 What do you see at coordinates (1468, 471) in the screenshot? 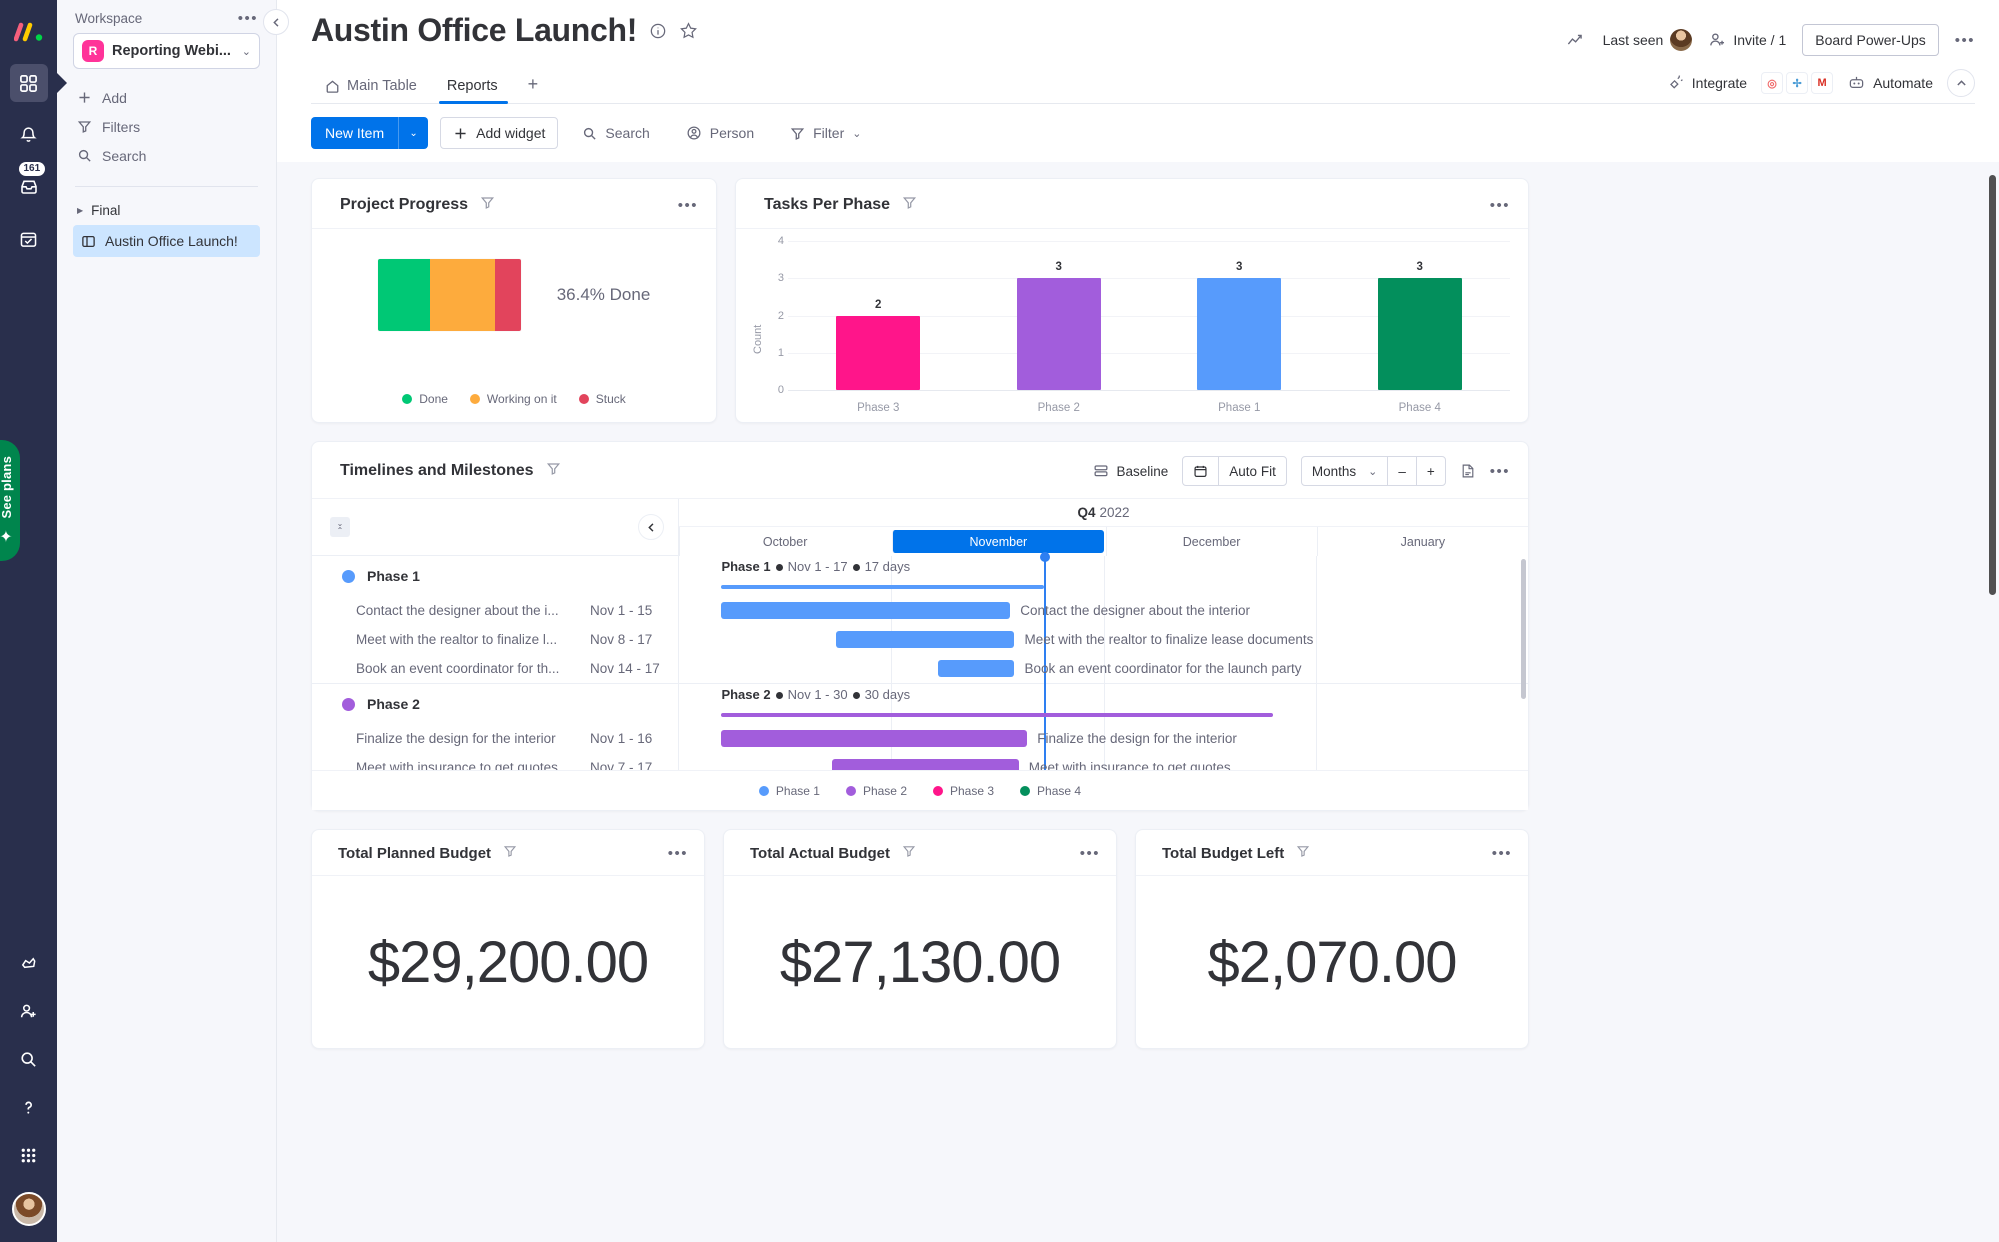
I see `export-timeline-icon` at bounding box center [1468, 471].